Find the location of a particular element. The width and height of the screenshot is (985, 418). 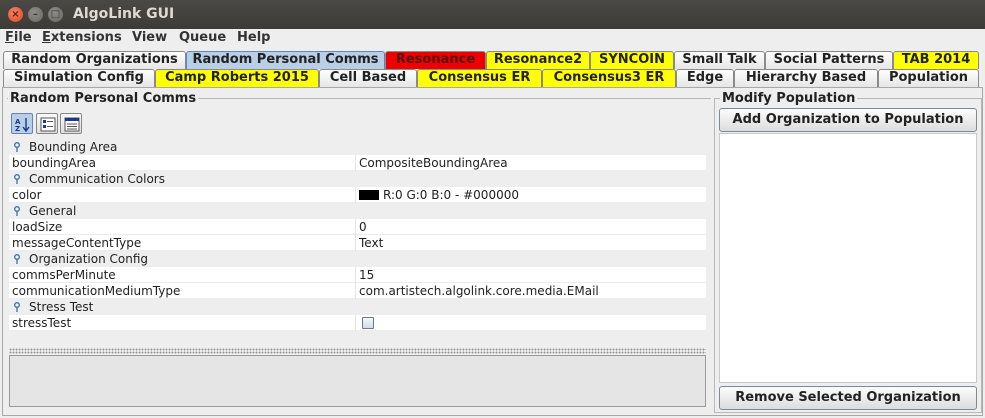

minimize-window-button: – is located at coordinates (35, 14).